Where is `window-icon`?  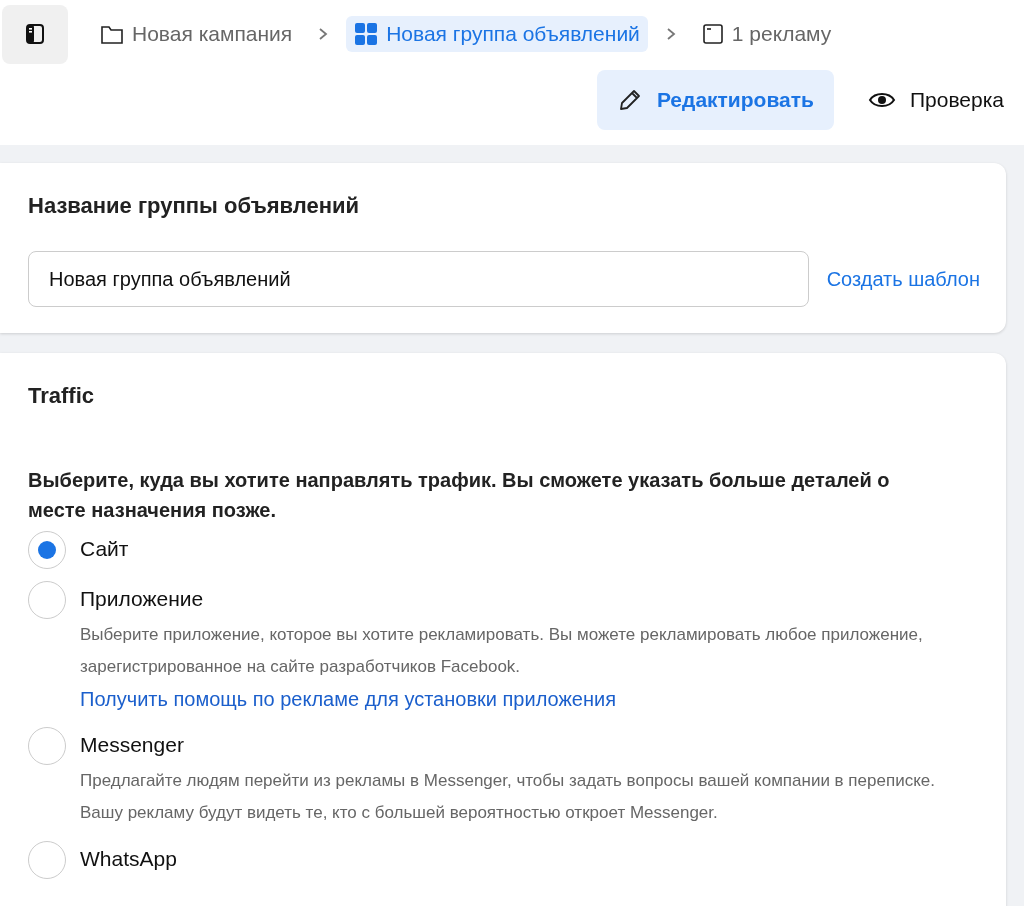 window-icon is located at coordinates (712, 34).